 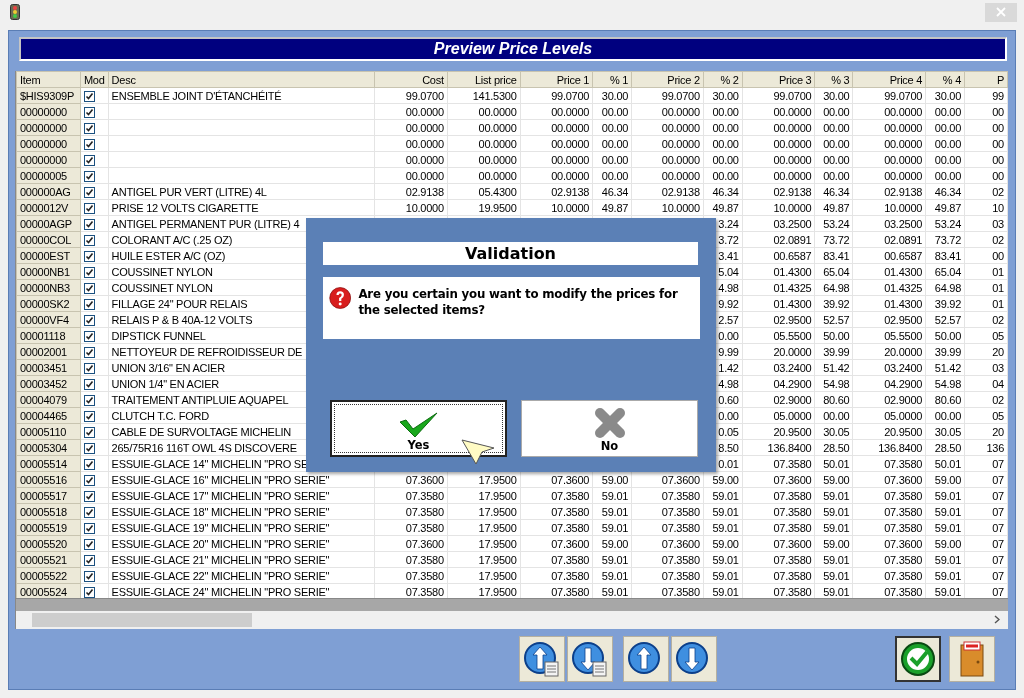 I want to click on horizontal-scrollbar, so click(x=512, y=620).